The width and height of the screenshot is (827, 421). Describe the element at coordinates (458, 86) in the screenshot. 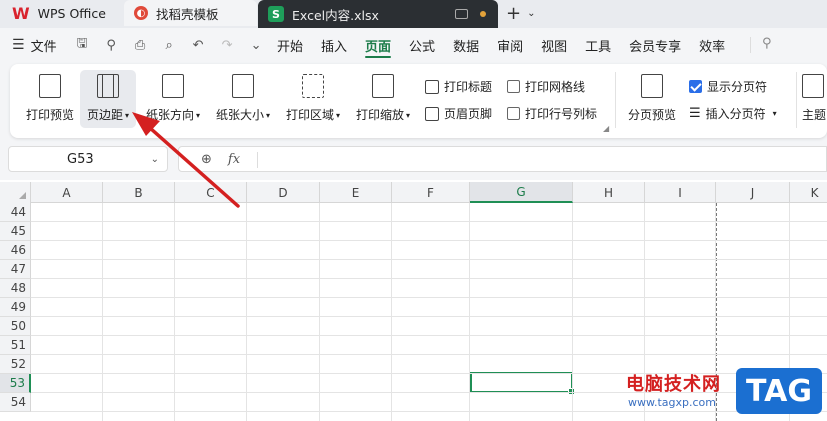

I see `print-titles-button: 打印标题` at that location.